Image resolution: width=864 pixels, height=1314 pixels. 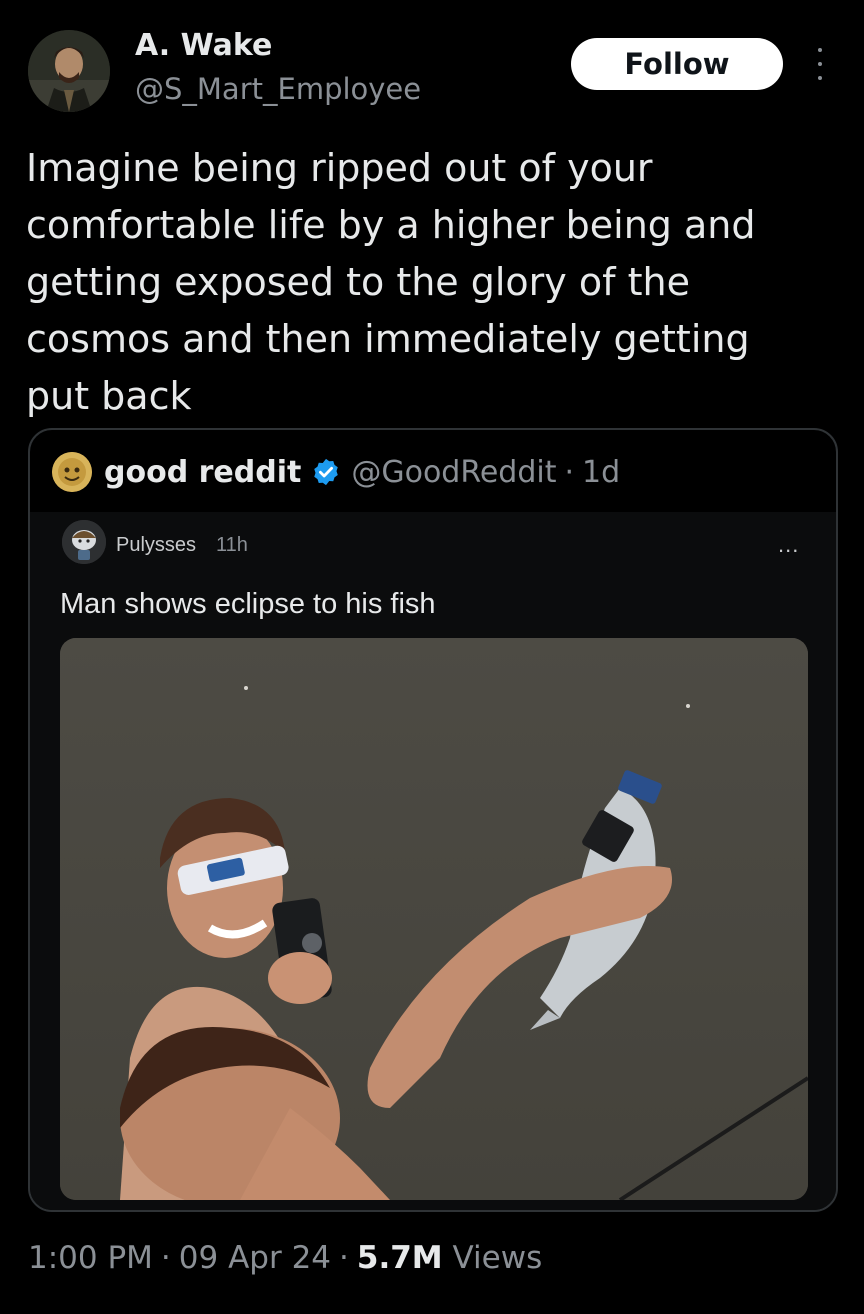 I want to click on reddit-username: Pulysses, so click(x=156, y=545).